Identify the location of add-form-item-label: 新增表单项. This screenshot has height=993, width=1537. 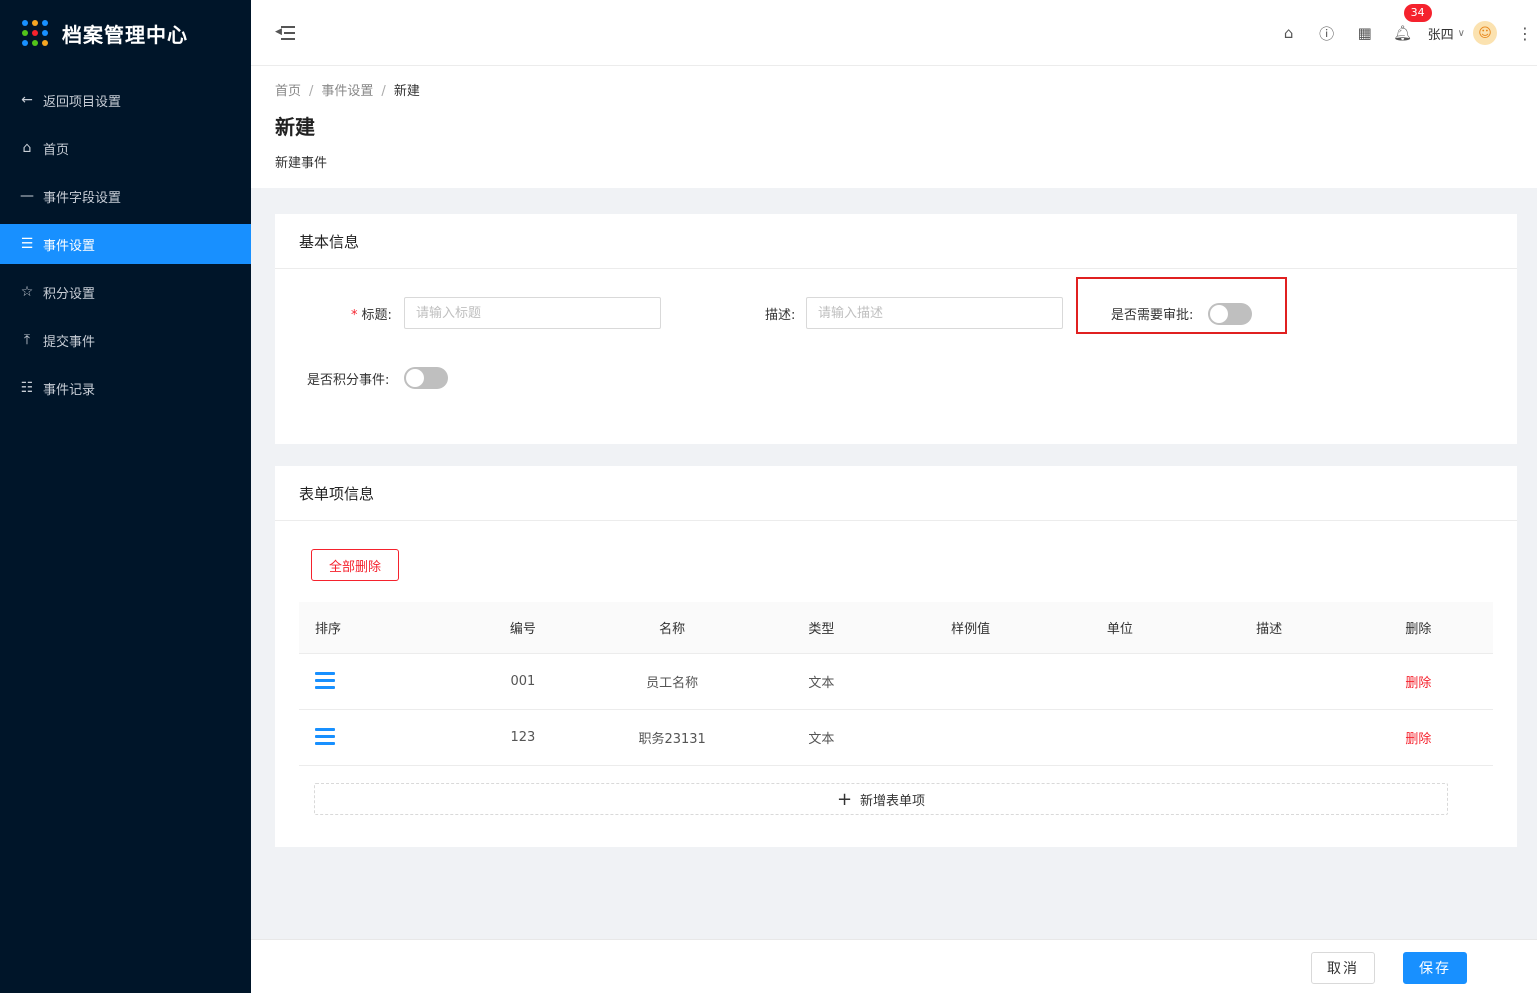
(893, 801).